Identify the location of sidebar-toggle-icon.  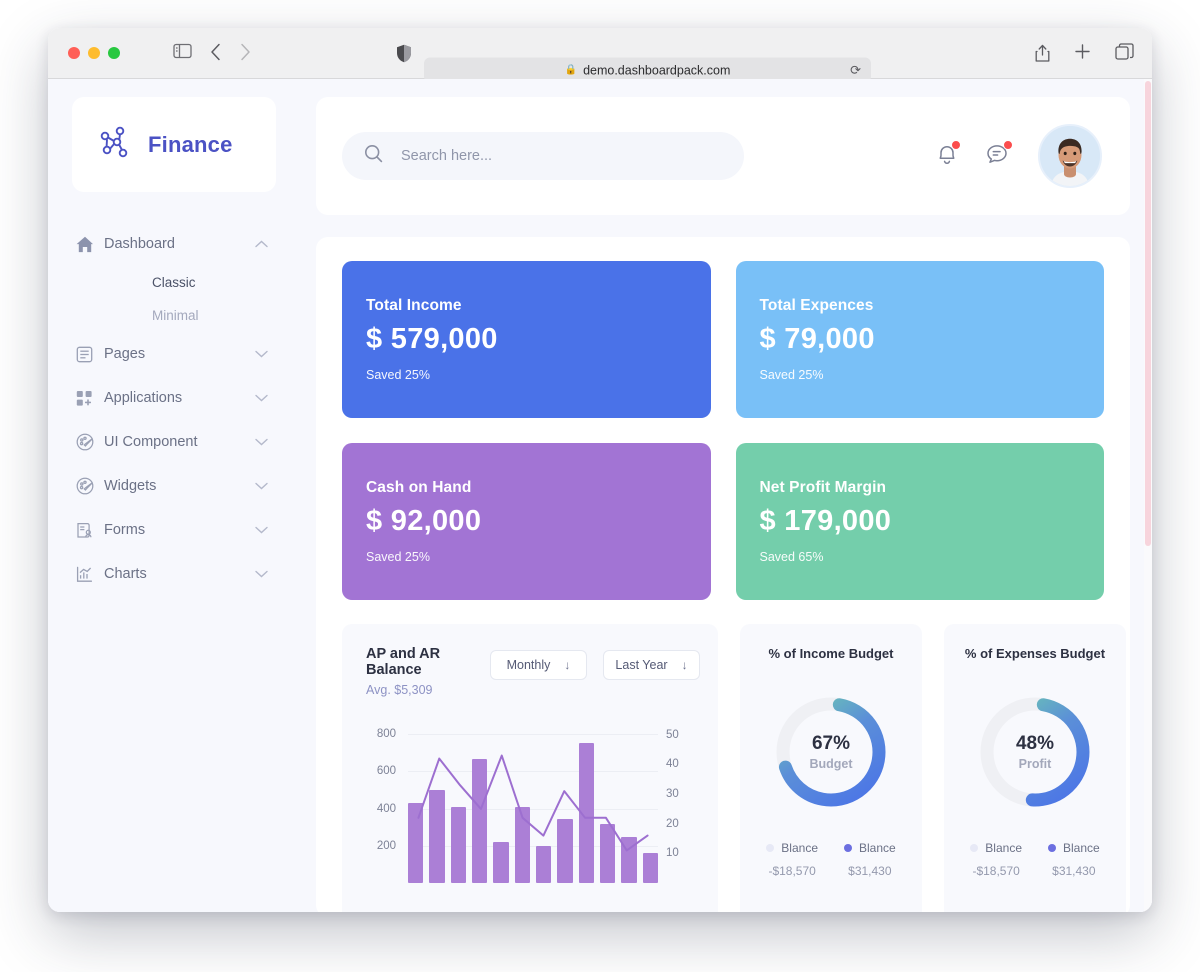
(182, 53).